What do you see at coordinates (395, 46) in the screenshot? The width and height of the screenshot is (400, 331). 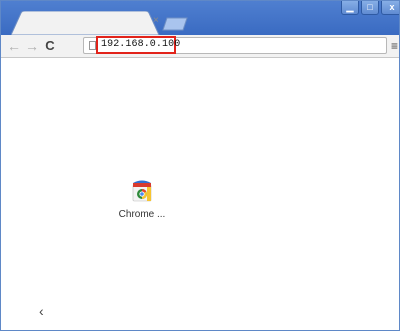 I see `menu-icon: ≡` at bounding box center [395, 46].